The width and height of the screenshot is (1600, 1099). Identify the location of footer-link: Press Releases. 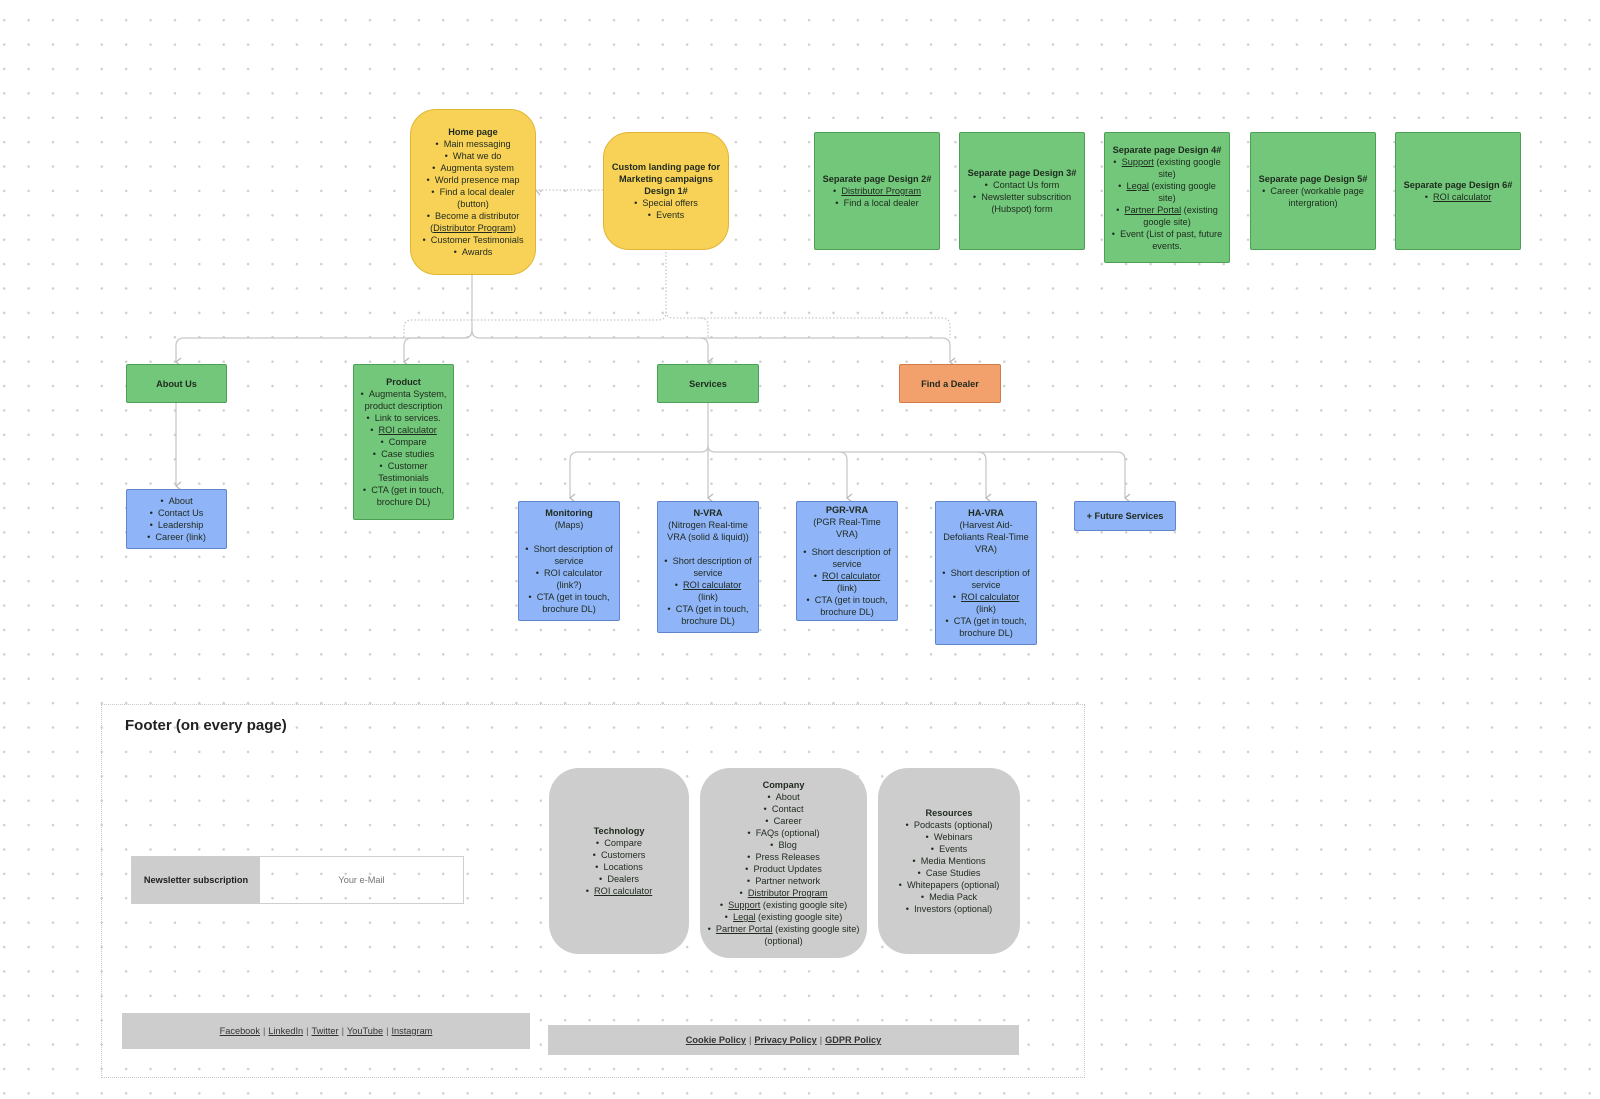
(783, 857).